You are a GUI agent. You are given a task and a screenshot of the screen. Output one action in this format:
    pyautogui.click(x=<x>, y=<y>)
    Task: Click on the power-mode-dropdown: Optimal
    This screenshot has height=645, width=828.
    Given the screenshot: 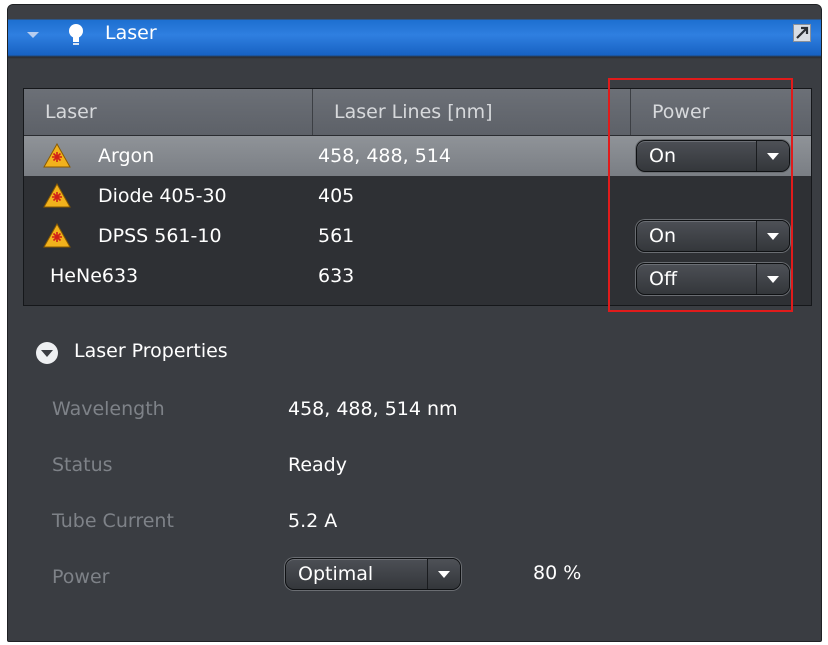 What is the action you would take?
    pyautogui.click(x=373, y=574)
    